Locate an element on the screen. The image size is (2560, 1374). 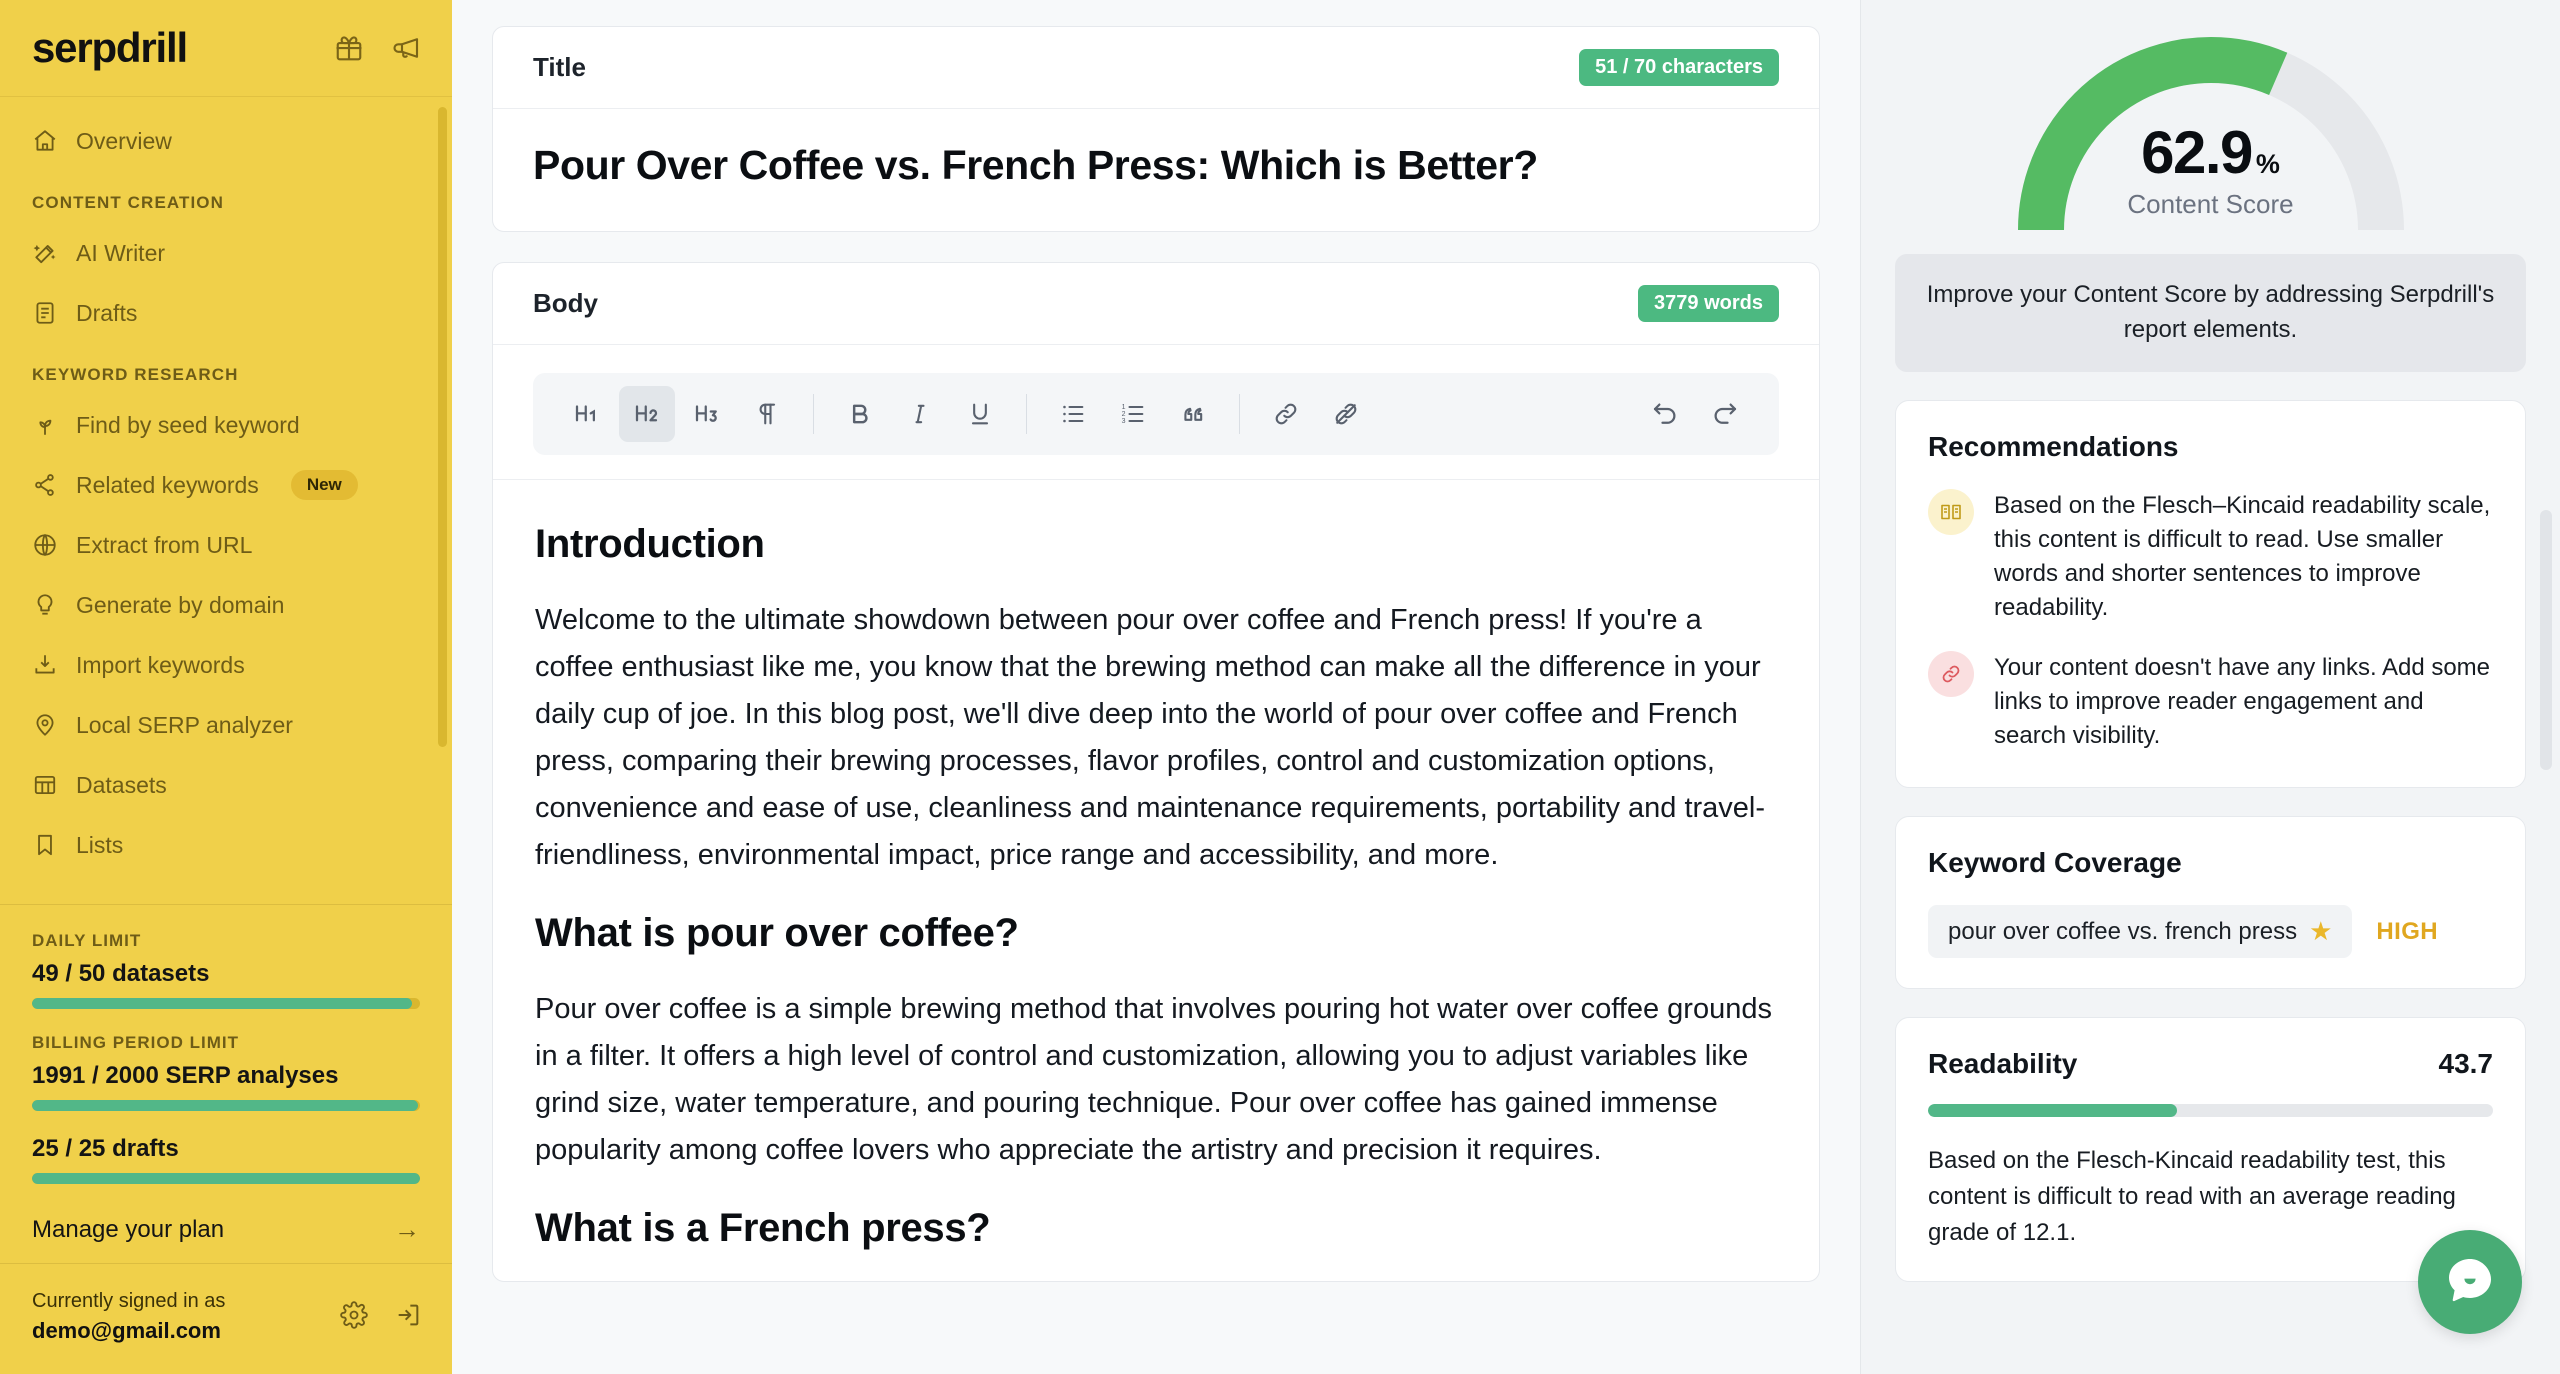
keyword-chip: pour over coffee vs. french press ★ is located at coordinates (2140, 932).